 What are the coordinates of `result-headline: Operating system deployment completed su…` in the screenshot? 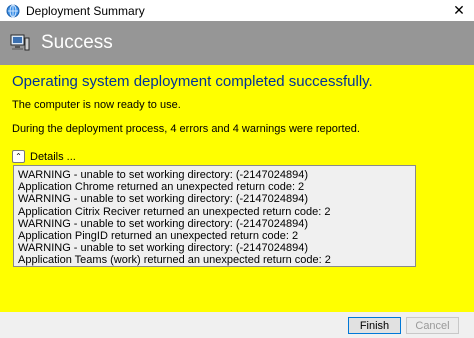 It's located at (192, 81).